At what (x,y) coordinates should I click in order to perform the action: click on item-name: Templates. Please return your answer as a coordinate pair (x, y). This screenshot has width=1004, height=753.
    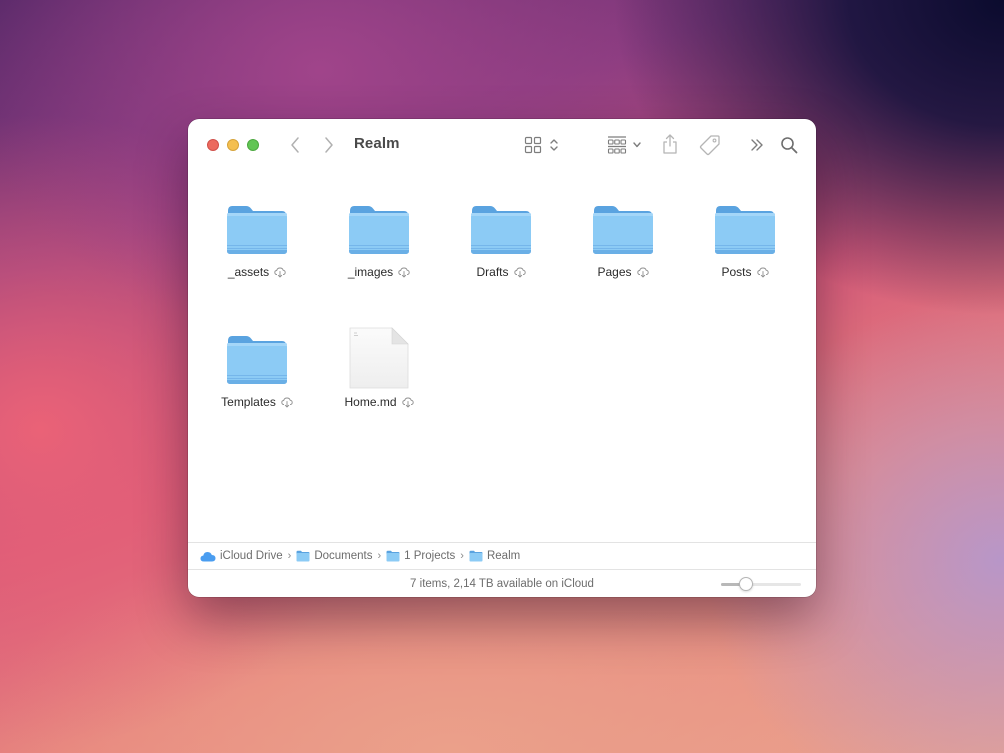
    Looking at the image, I should click on (248, 402).